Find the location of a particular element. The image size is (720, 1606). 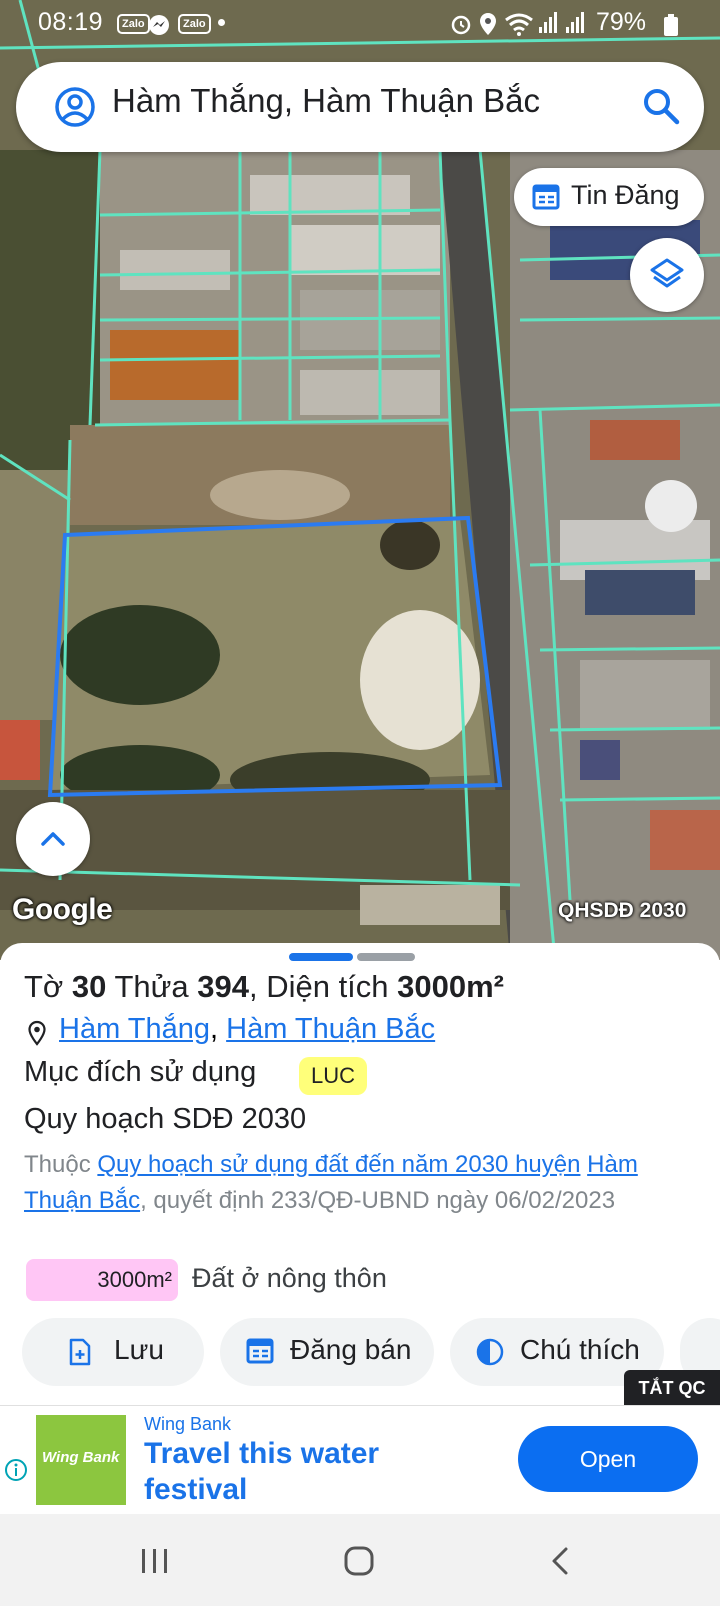

layers-icon is located at coordinates (667, 273).